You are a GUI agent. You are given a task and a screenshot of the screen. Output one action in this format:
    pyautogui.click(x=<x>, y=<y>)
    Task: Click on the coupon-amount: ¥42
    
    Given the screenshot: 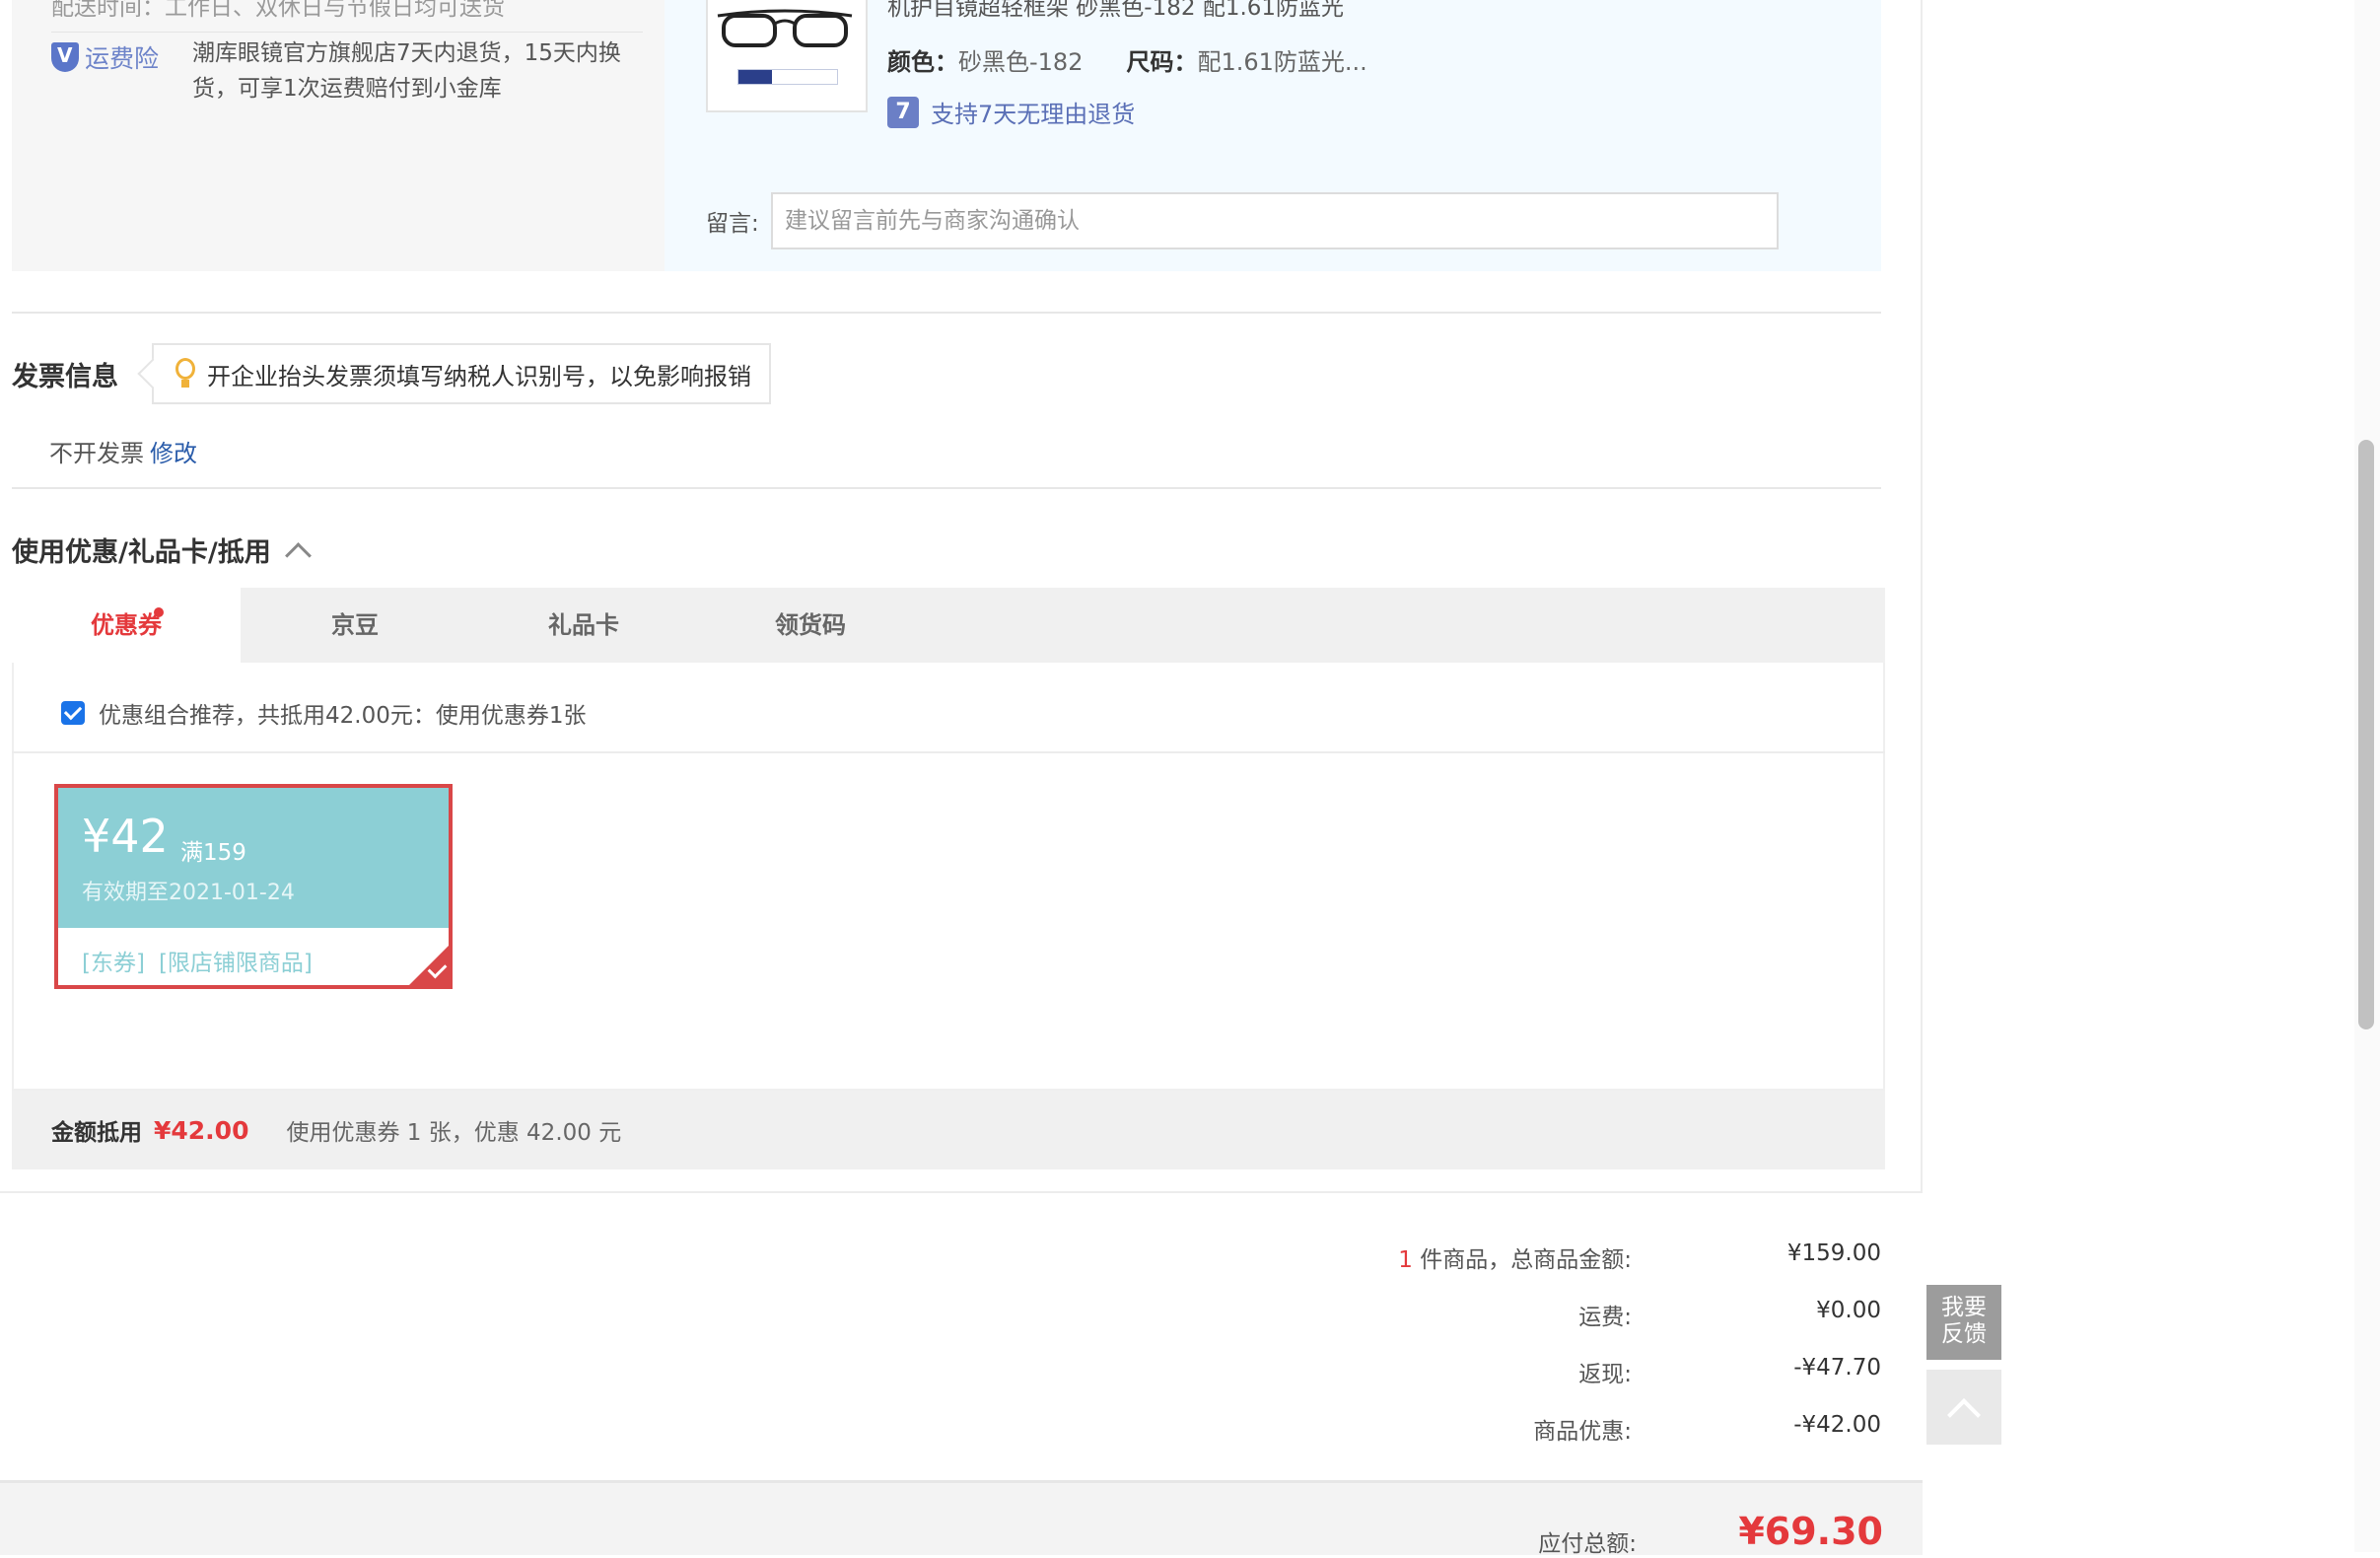 What is the action you would take?
    pyautogui.click(x=125, y=837)
    